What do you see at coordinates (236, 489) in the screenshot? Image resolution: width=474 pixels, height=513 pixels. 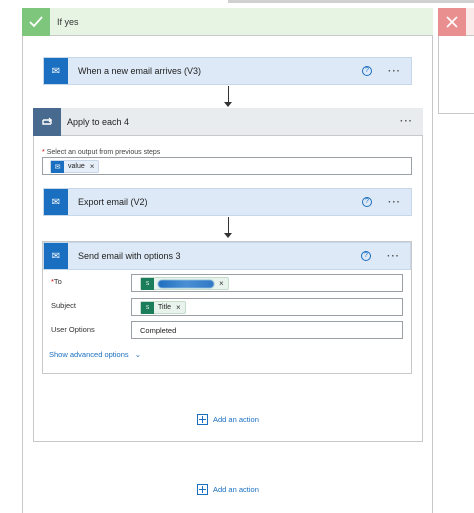 I see `add-action-outer-label: Add an action` at bounding box center [236, 489].